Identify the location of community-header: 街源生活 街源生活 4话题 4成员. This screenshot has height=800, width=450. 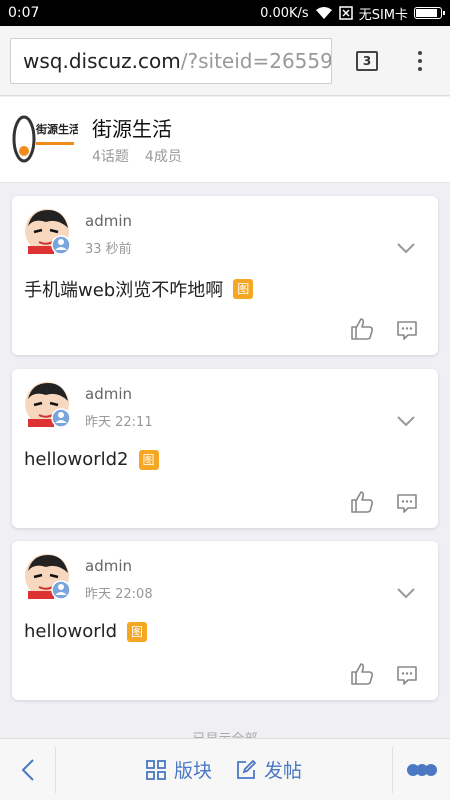
(225, 140).